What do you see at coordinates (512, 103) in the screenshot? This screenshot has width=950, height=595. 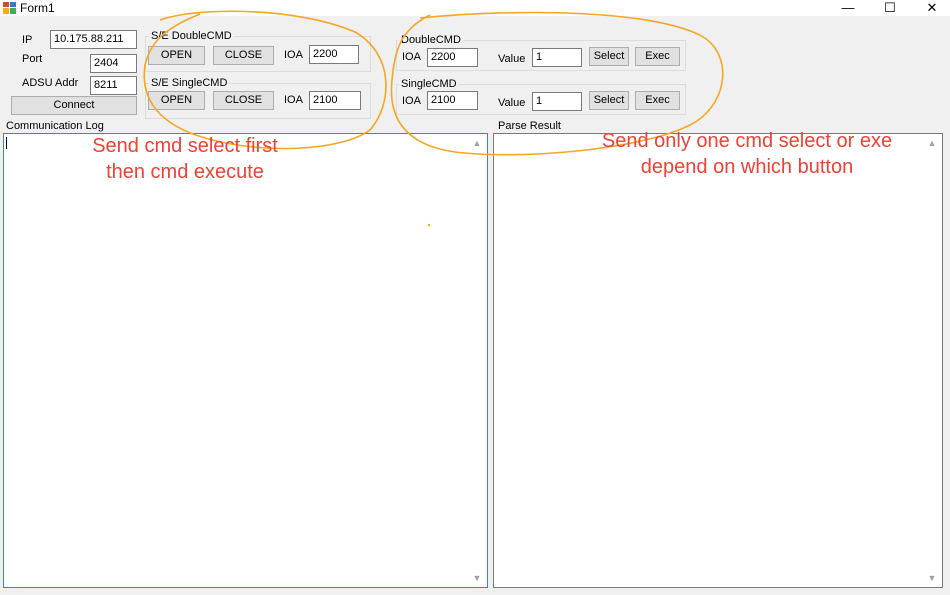 I see `singlecmd-value-label: Value` at bounding box center [512, 103].